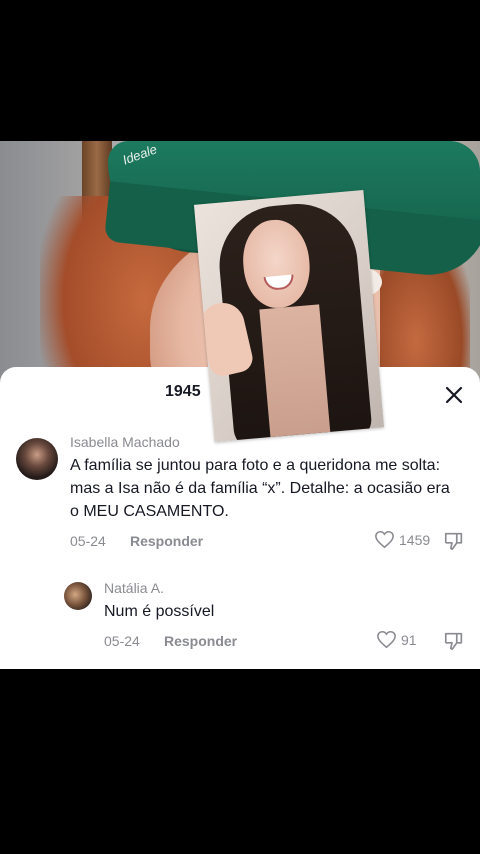 The width and height of the screenshot is (480, 854). I want to click on like-button: 1459, so click(402, 539).